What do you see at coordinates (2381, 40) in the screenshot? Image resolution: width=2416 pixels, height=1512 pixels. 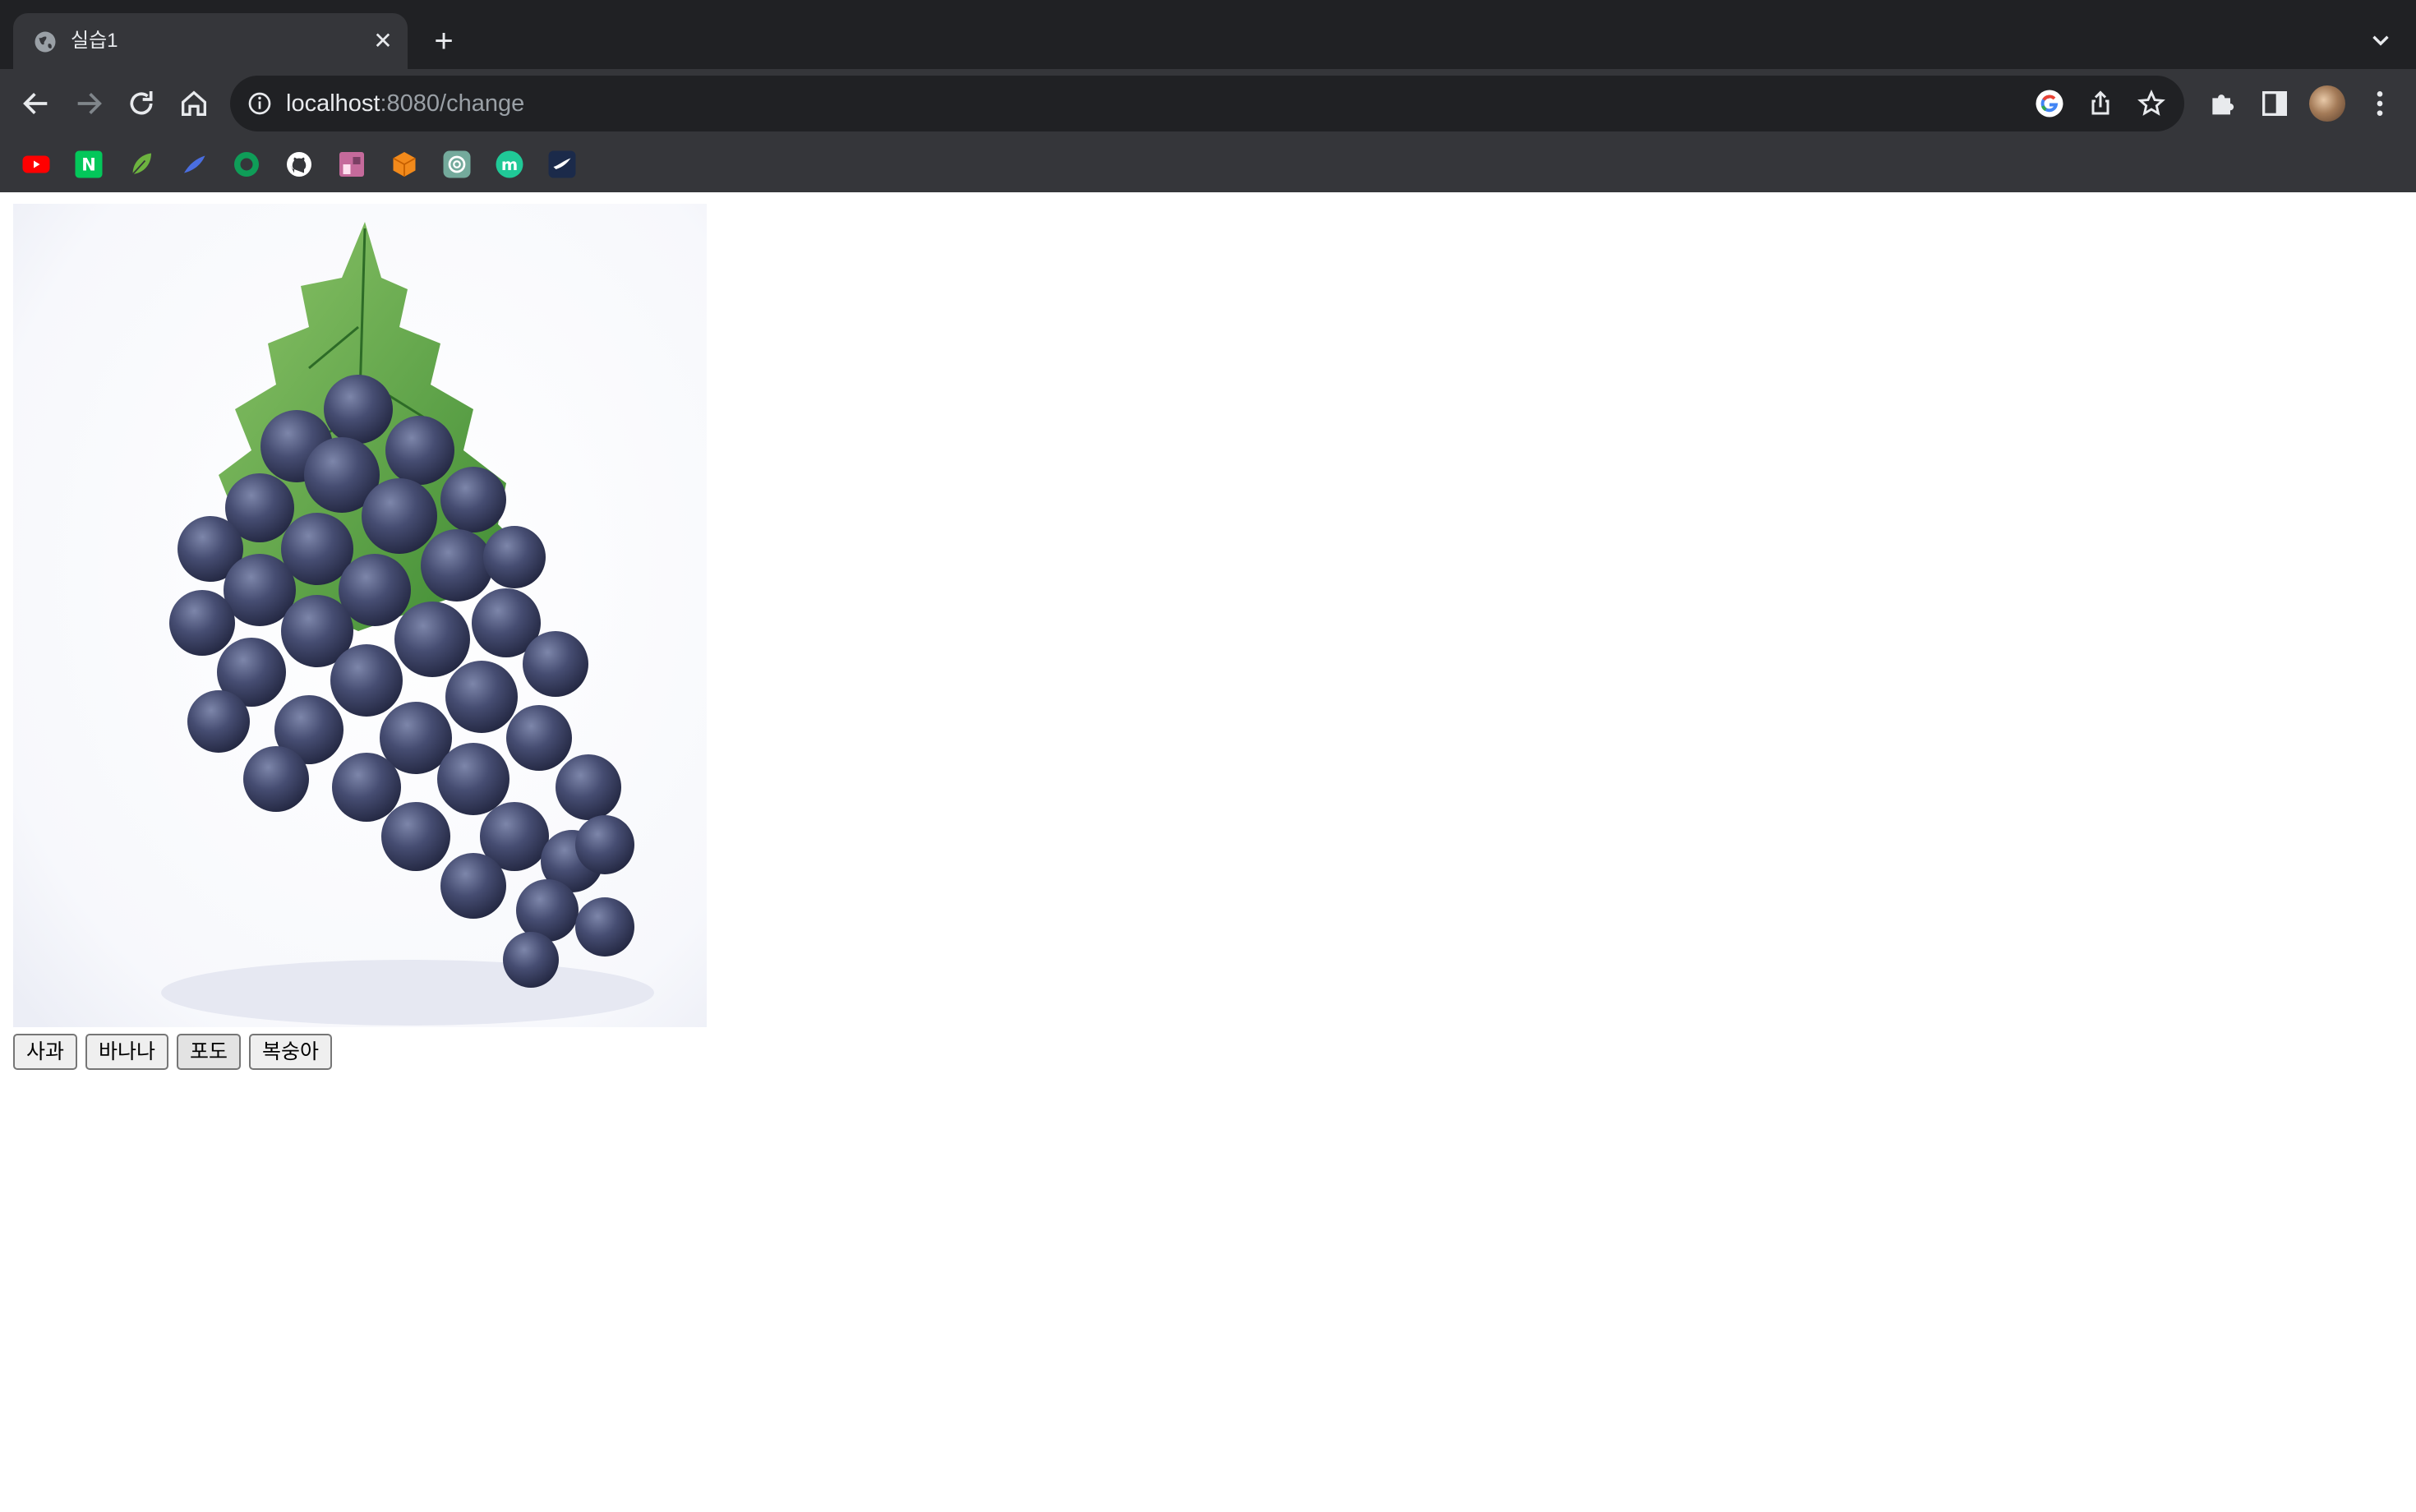 I see `tab-search-chevron-icon` at bounding box center [2381, 40].